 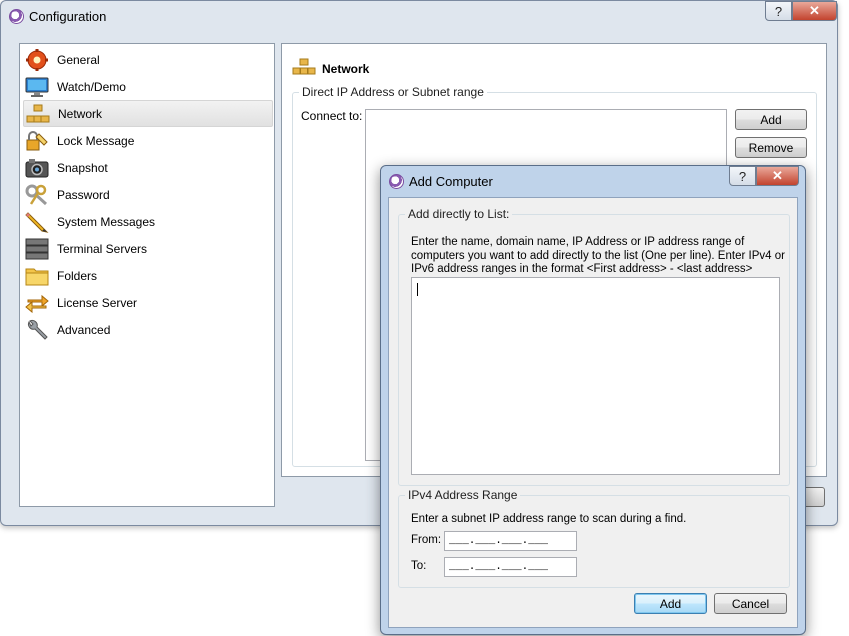 What do you see at coordinates (83, 194) in the screenshot?
I see `sidebar-item-label: Password` at bounding box center [83, 194].